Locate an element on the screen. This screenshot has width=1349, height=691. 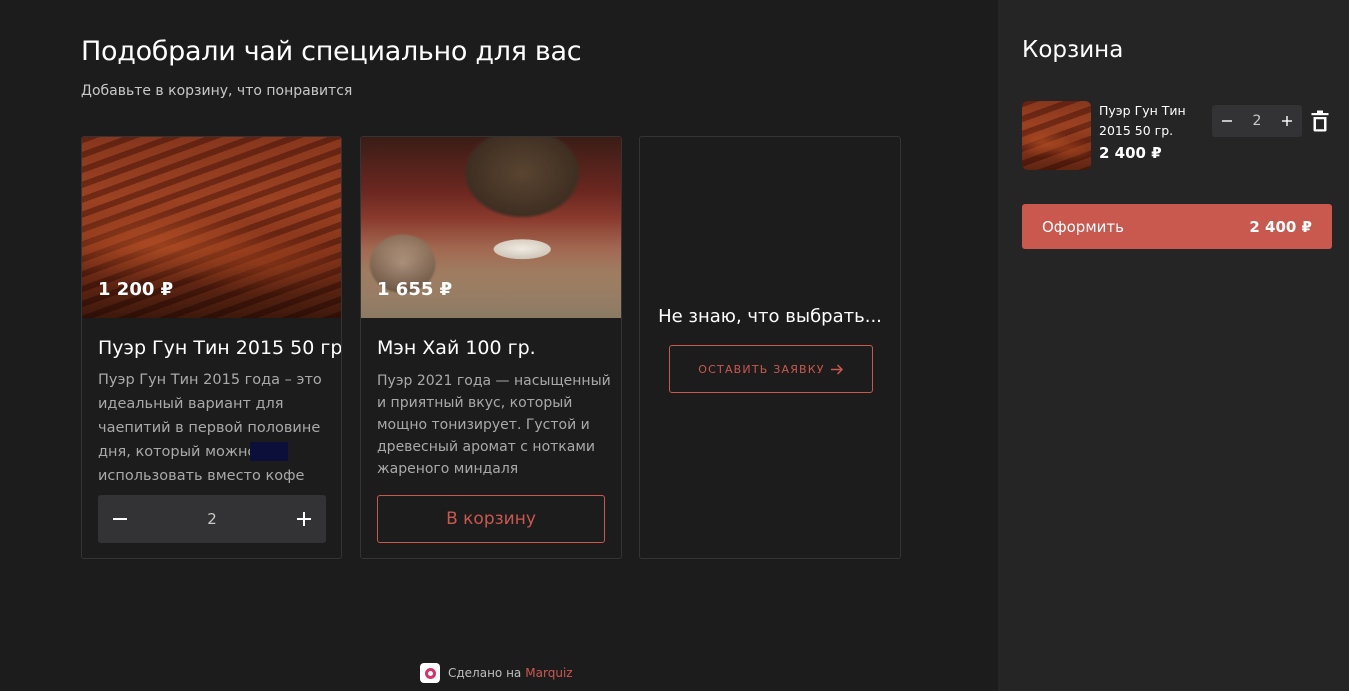
cart-item-price: 2 400 ₽ is located at coordinates (1130, 153).